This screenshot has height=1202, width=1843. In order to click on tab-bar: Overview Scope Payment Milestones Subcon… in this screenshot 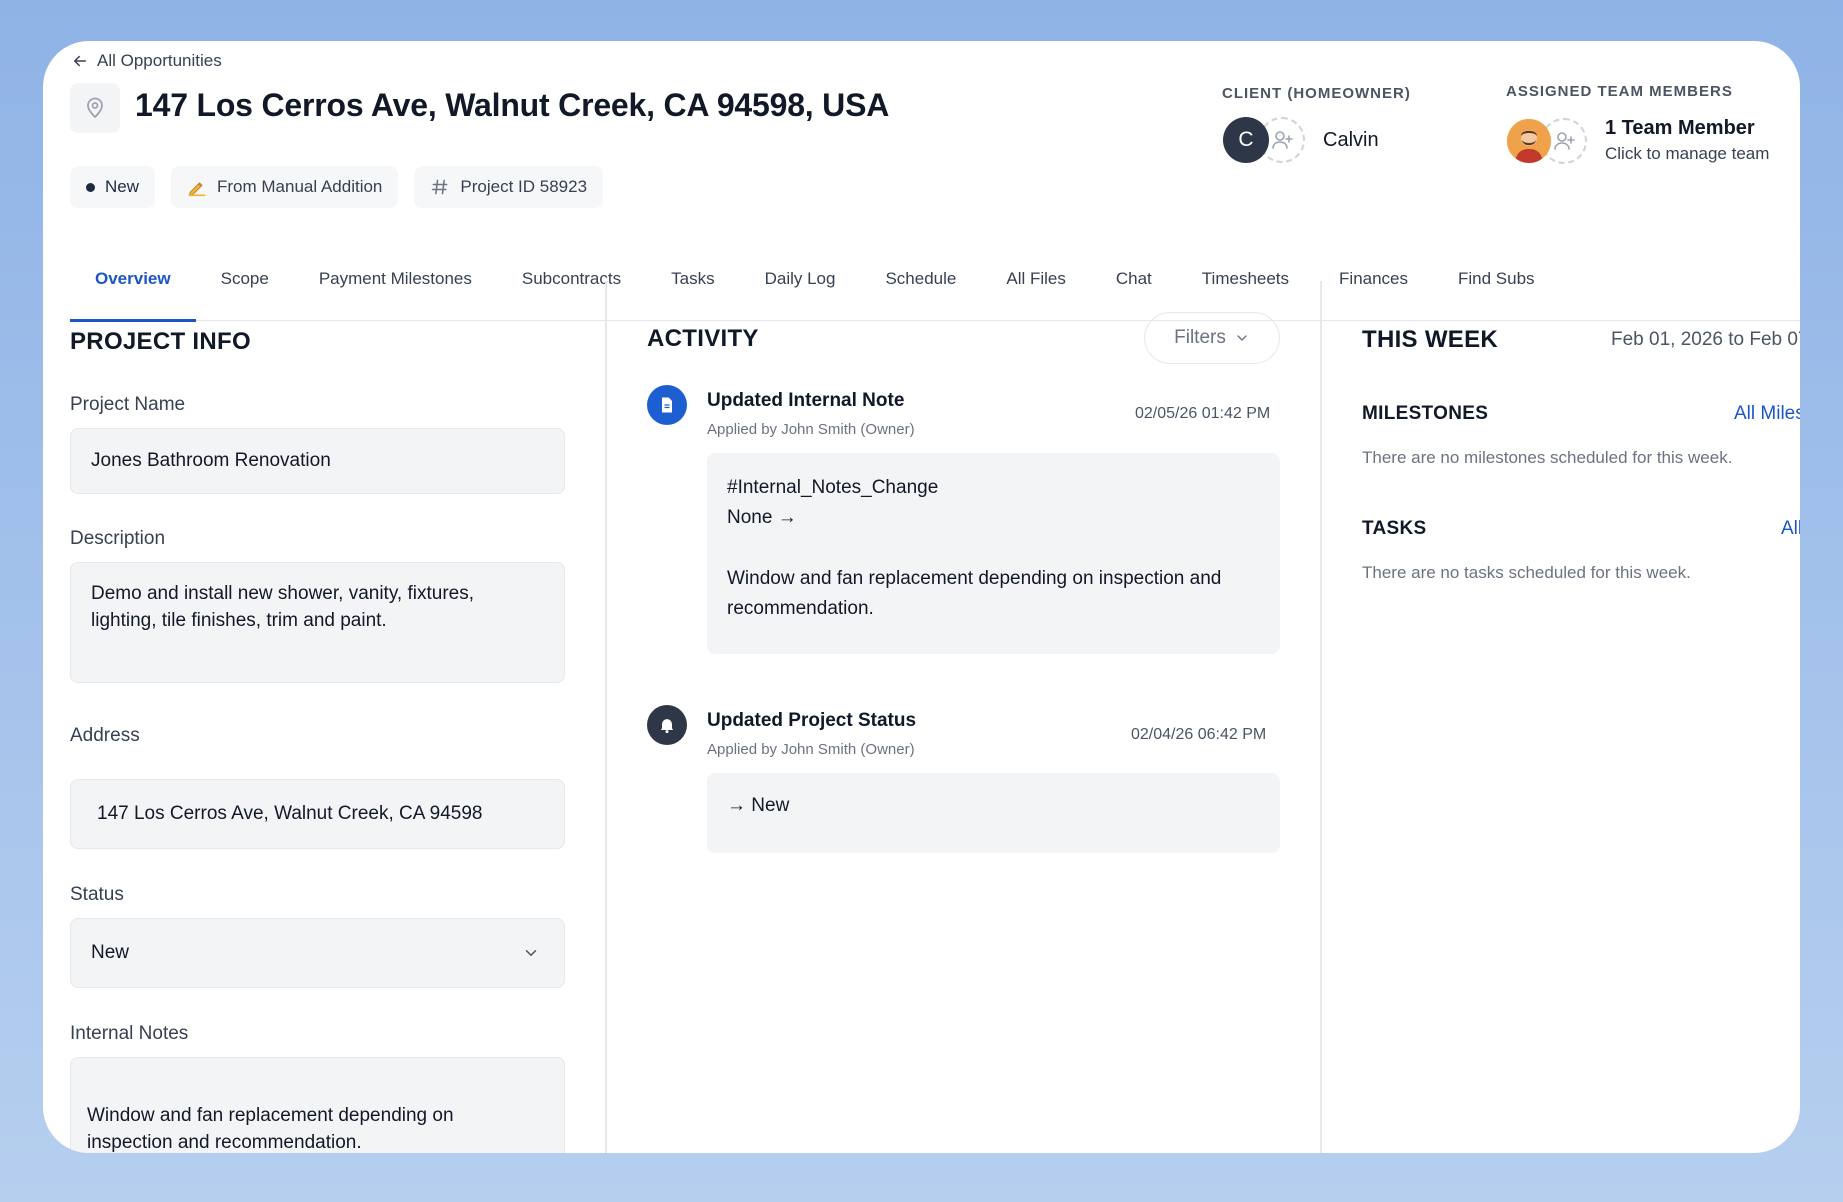, I will do `click(935, 279)`.